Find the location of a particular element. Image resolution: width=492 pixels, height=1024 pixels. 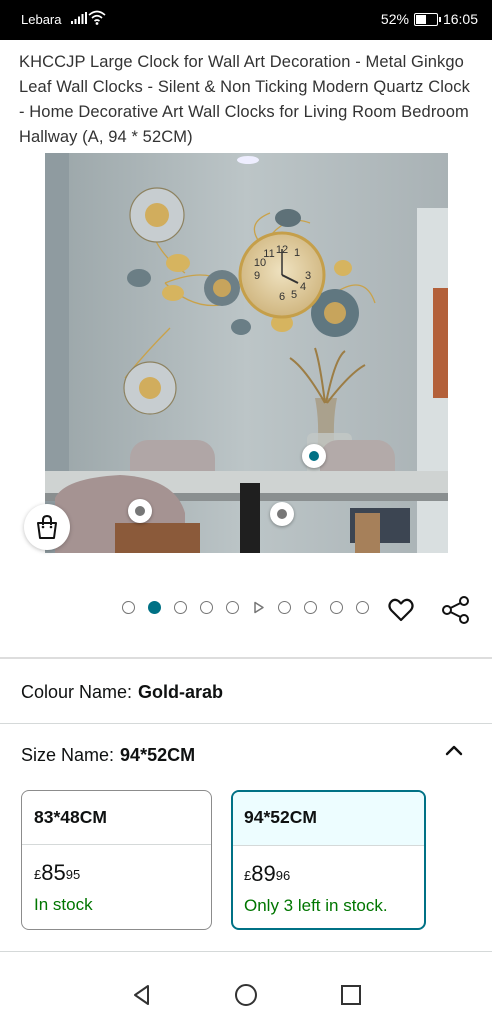

size-option-83x48: 83*48CM £8595 In stock is located at coordinates (116, 860).